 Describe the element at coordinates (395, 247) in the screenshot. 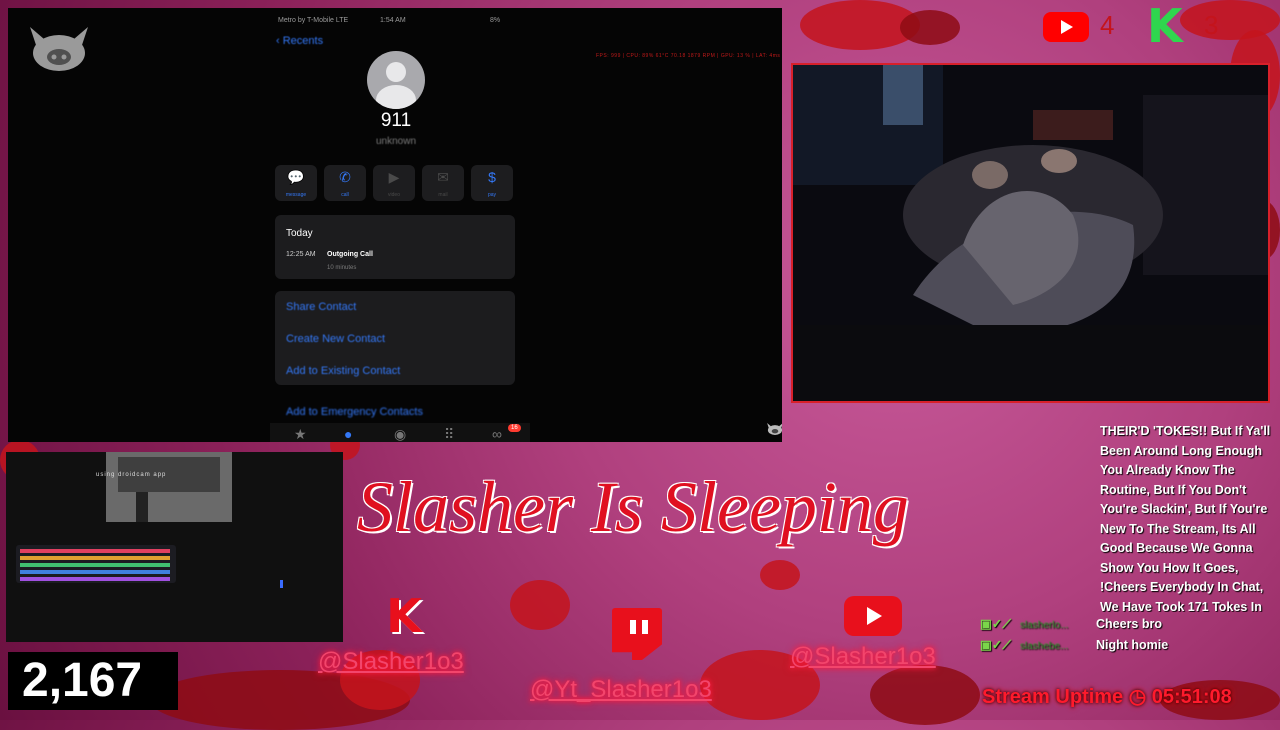

I see `call-history-card: Today 12:25 AM Outgoing Call 10 minutes` at that location.